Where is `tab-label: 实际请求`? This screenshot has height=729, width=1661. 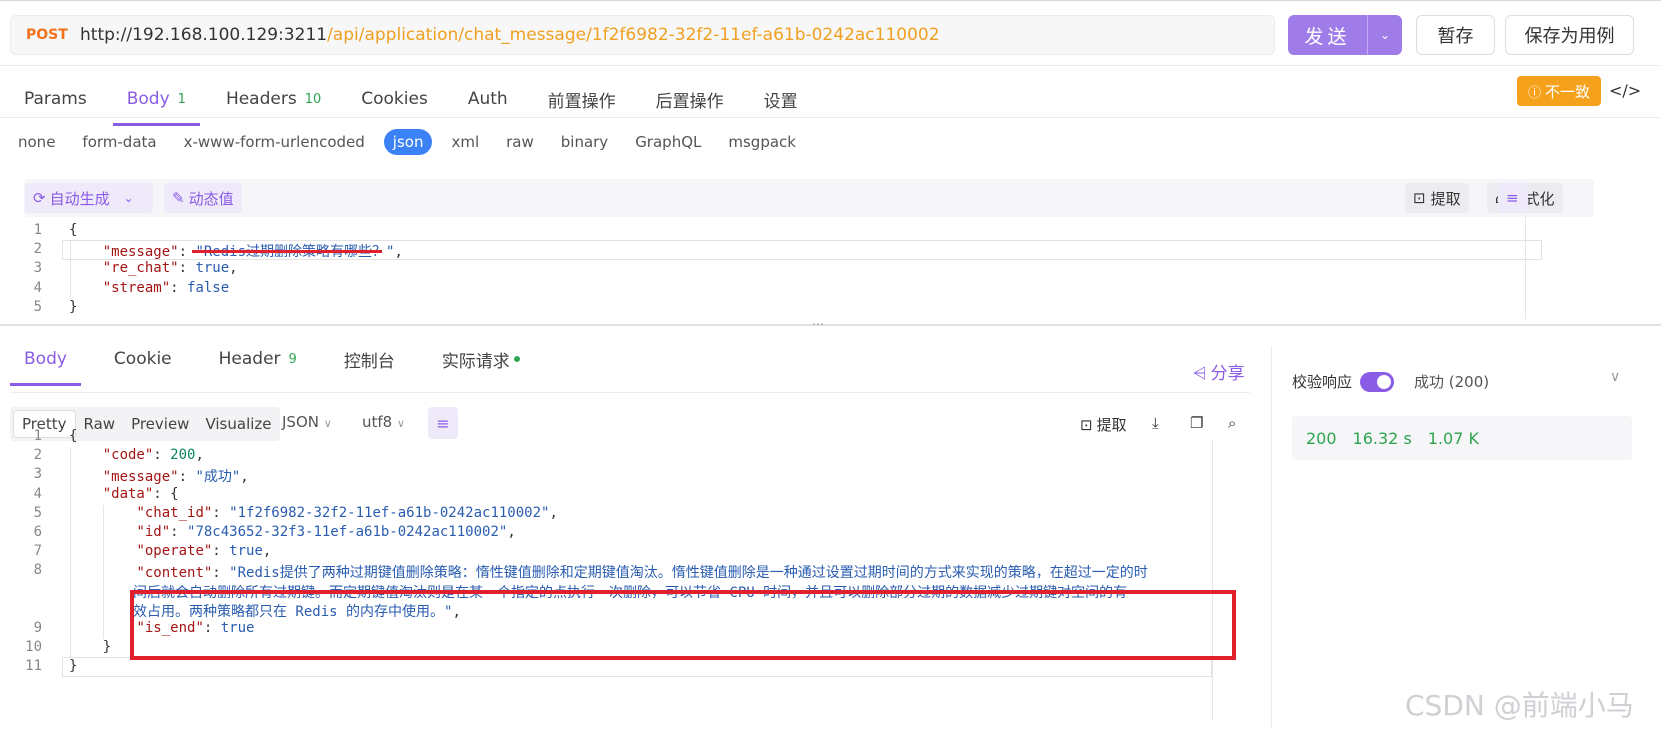 tab-label: 实际请求 is located at coordinates (475, 361).